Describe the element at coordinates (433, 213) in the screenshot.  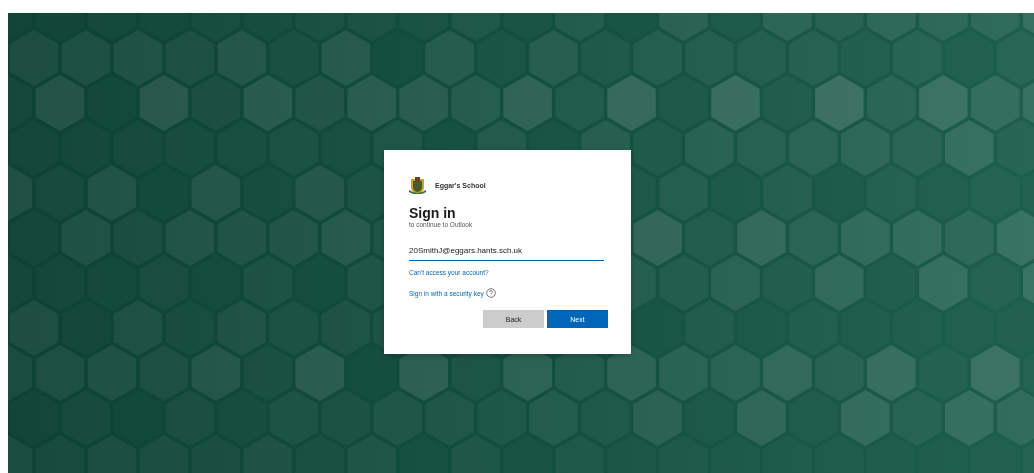
I see `sign-in-heading: Sign in` at that location.